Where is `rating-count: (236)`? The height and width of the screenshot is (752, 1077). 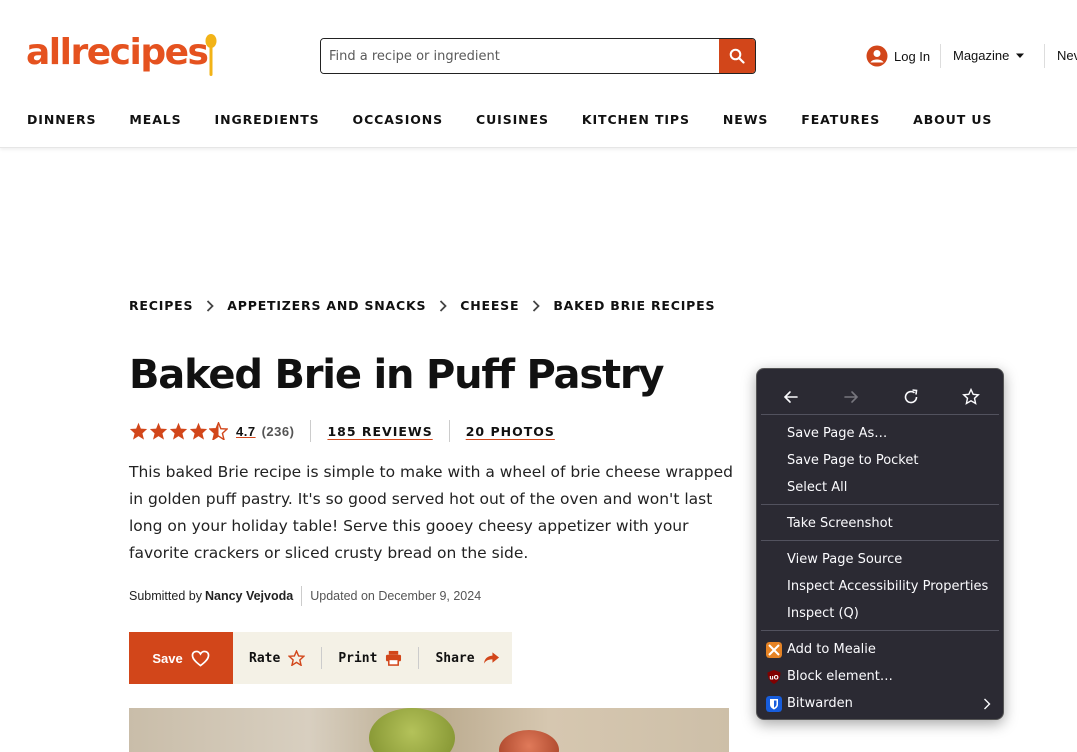
rating-count: (236) is located at coordinates (278, 431).